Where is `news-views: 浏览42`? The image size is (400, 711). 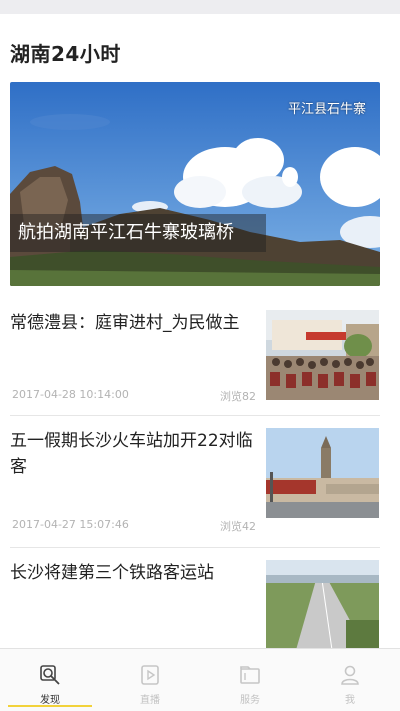
news-views: 浏览42 is located at coordinates (238, 526).